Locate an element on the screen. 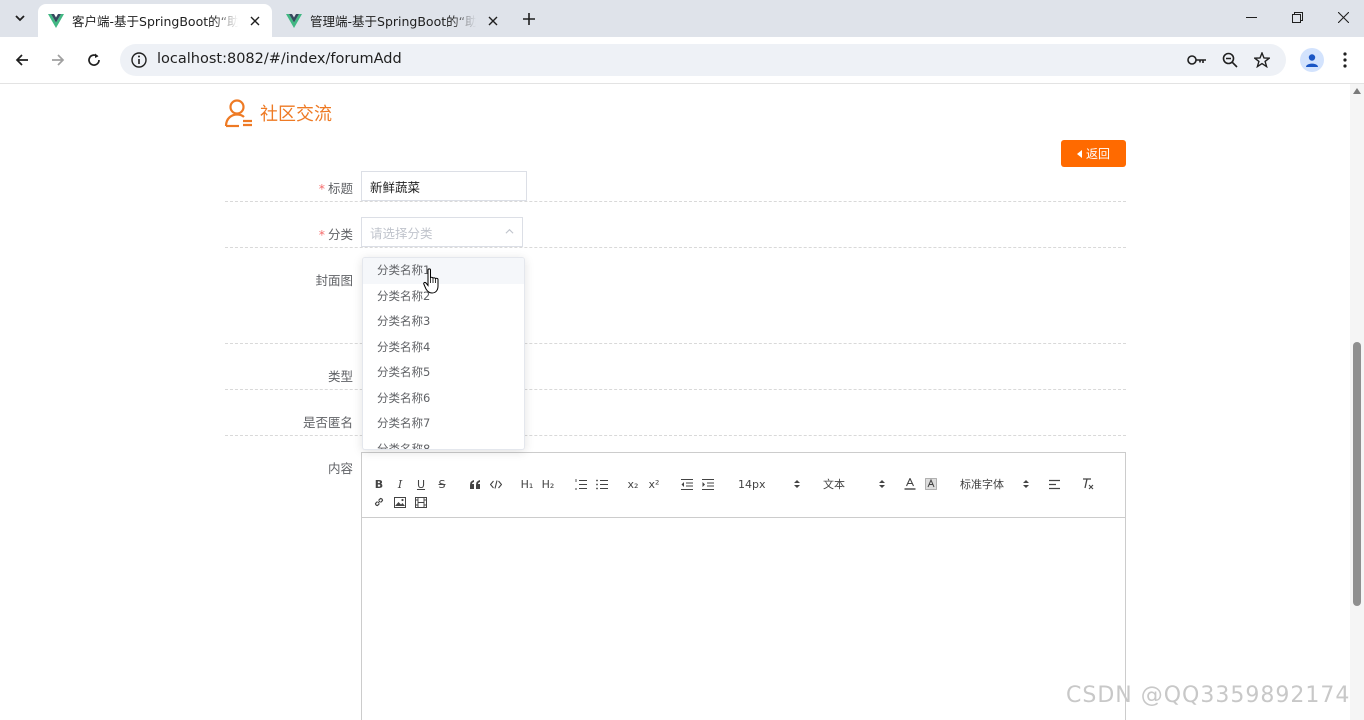  align-left-icon is located at coordinates (1054, 484).